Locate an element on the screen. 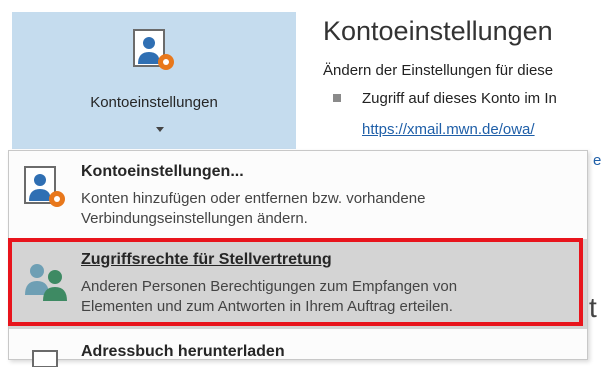 The height and width of the screenshot is (367, 605). address-book-icon is located at coordinates (45, 358).